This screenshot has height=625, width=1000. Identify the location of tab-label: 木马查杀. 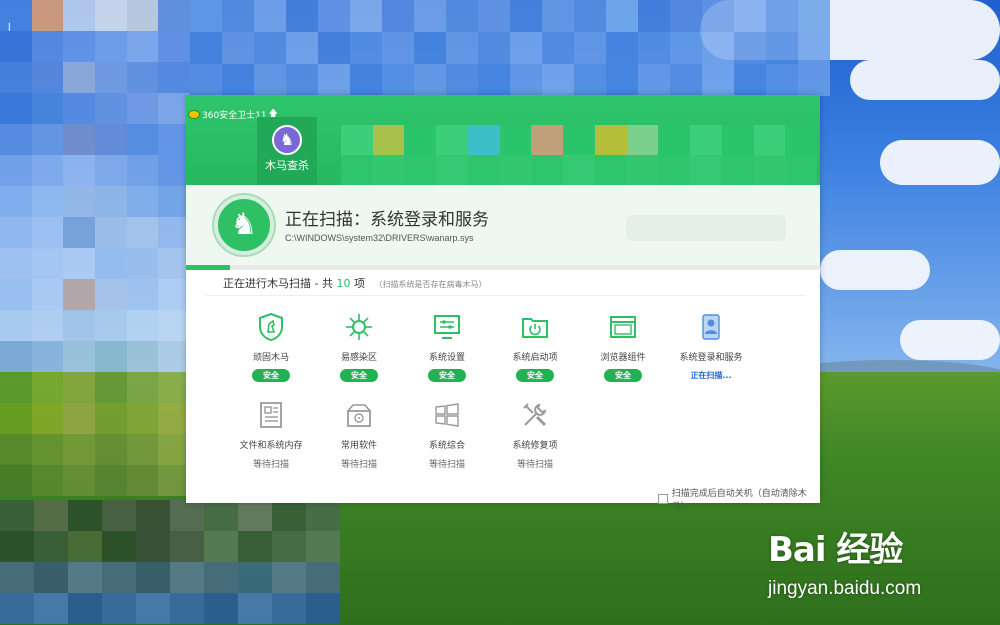
(287, 165).